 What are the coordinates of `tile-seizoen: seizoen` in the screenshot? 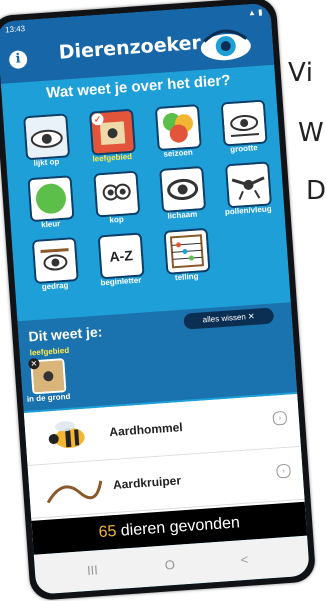 It's located at (177, 136).